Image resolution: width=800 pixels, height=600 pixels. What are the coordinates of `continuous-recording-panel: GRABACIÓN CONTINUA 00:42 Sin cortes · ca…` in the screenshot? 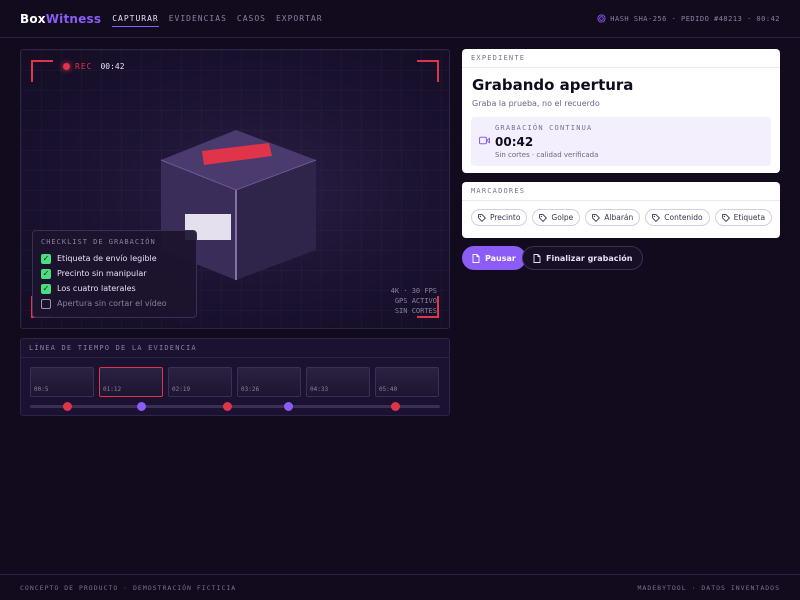 It's located at (621, 141).